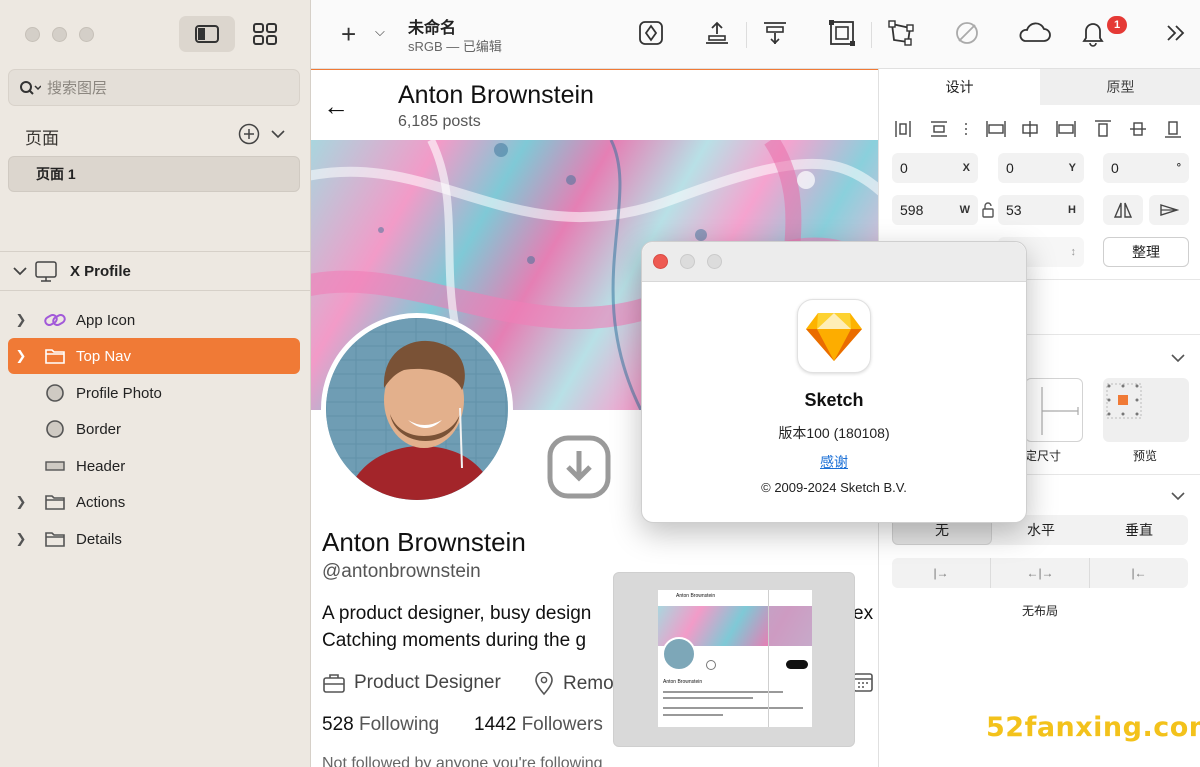 The height and width of the screenshot is (767, 1200). What do you see at coordinates (594, 69) in the screenshot?
I see `selection-outline` at bounding box center [594, 69].